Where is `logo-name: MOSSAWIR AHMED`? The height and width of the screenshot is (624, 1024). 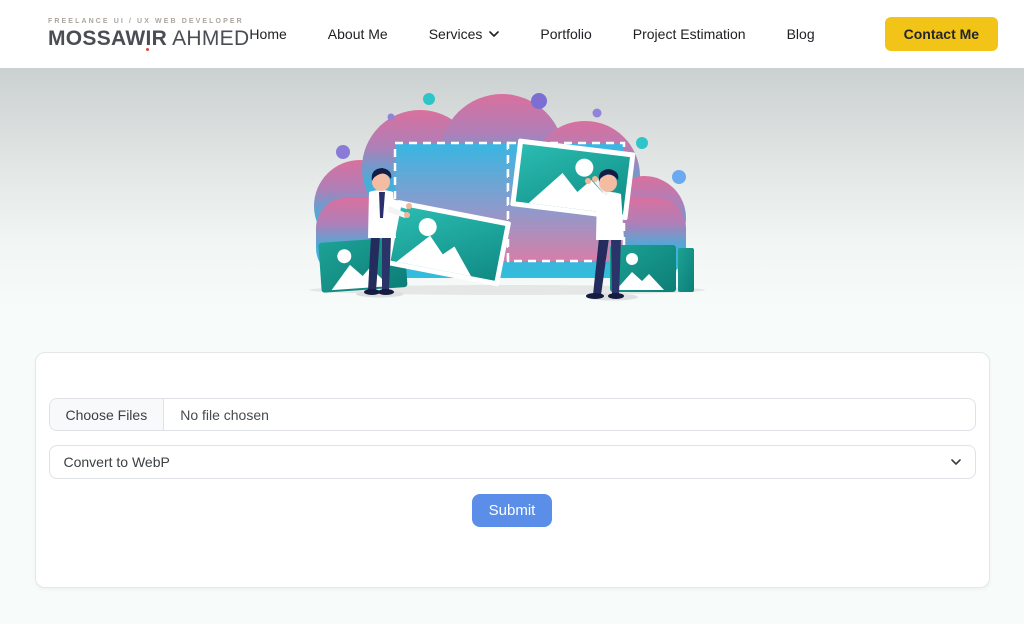
logo-name: MOSSAWIR AHMED is located at coordinates (149, 39).